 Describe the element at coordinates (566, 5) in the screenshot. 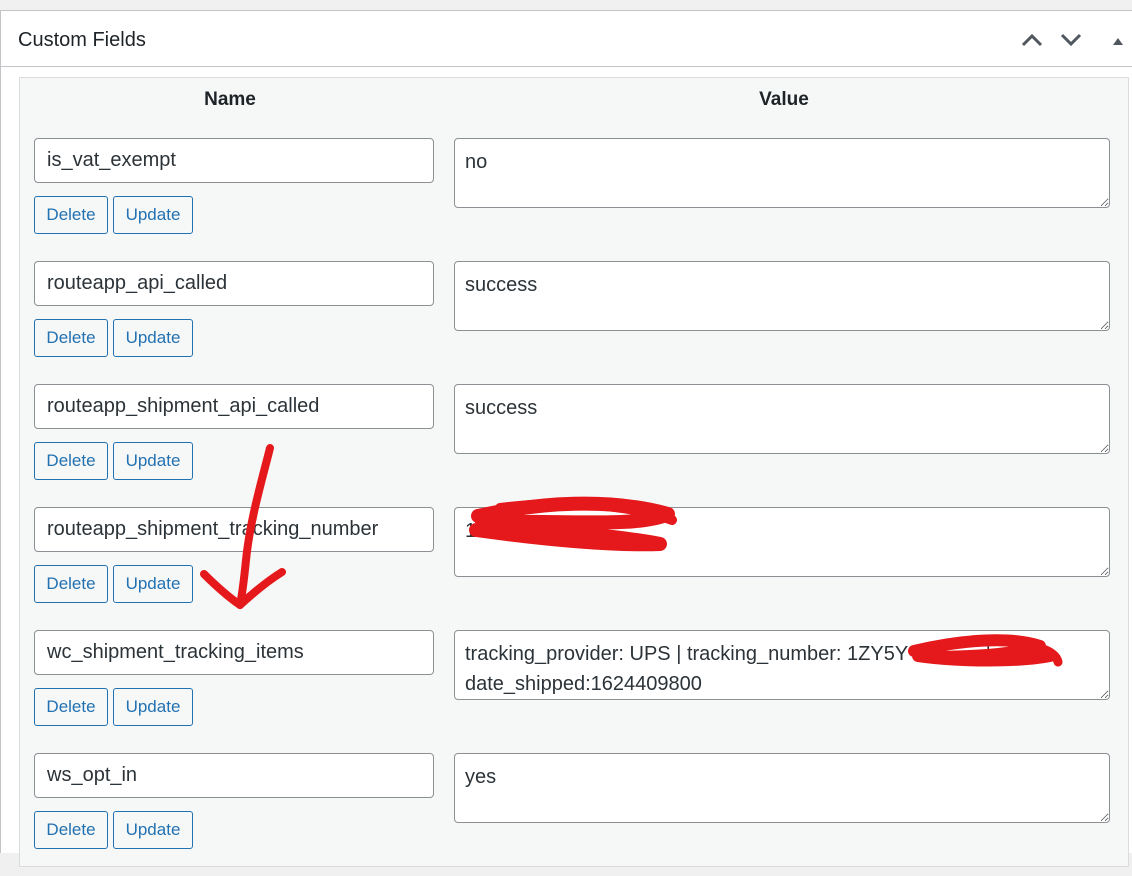

I see `screen-top-strip` at that location.